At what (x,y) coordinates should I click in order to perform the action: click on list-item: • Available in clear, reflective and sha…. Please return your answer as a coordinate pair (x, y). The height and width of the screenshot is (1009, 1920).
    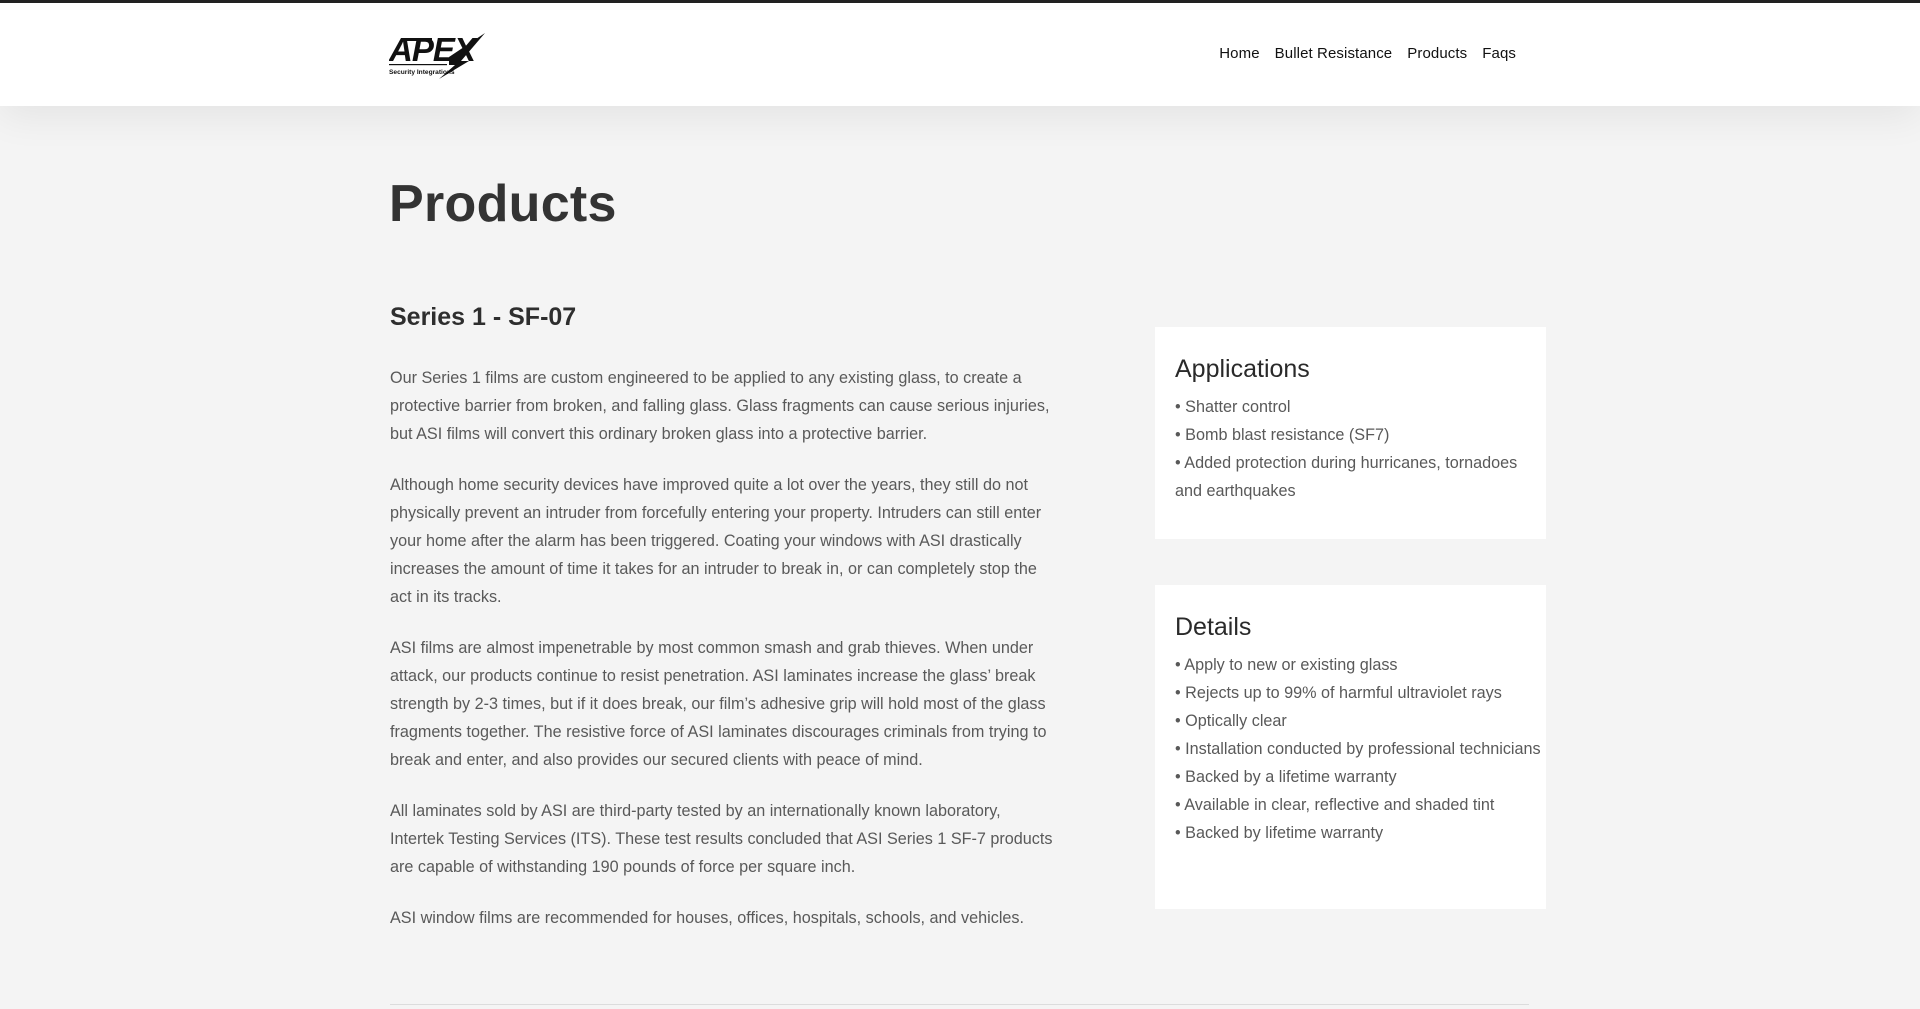
    Looking at the image, I should click on (1335, 805).